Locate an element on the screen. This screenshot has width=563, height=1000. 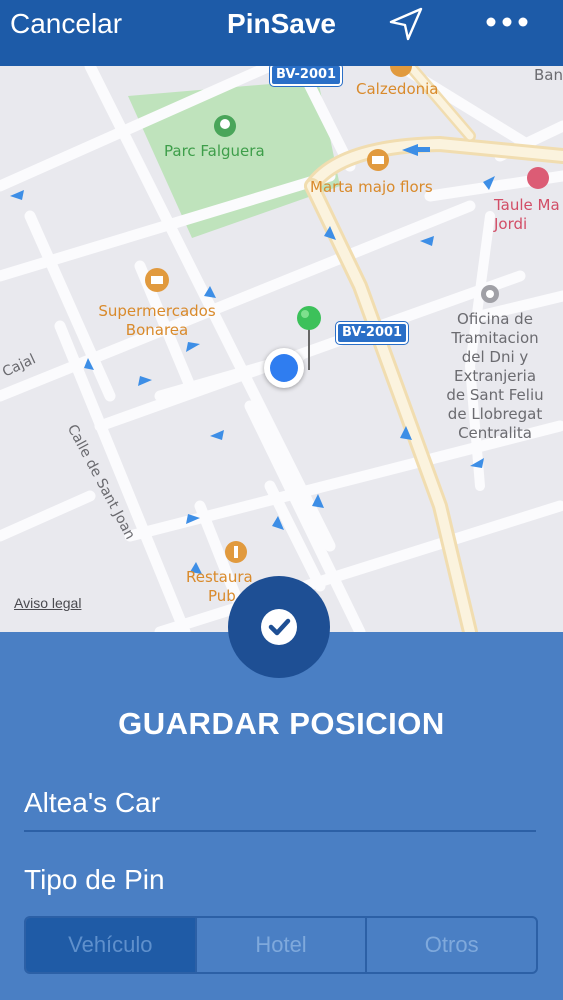
poi-calzedonia-label: Calzedonia is located at coordinates (397, 89).